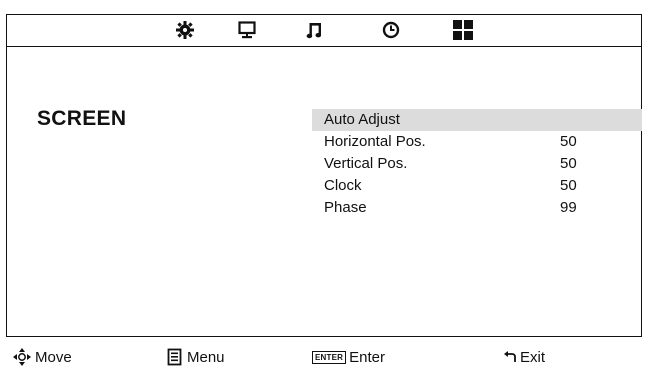 The height and width of the screenshot is (376, 650). I want to click on menu-document-icon, so click(174, 357).